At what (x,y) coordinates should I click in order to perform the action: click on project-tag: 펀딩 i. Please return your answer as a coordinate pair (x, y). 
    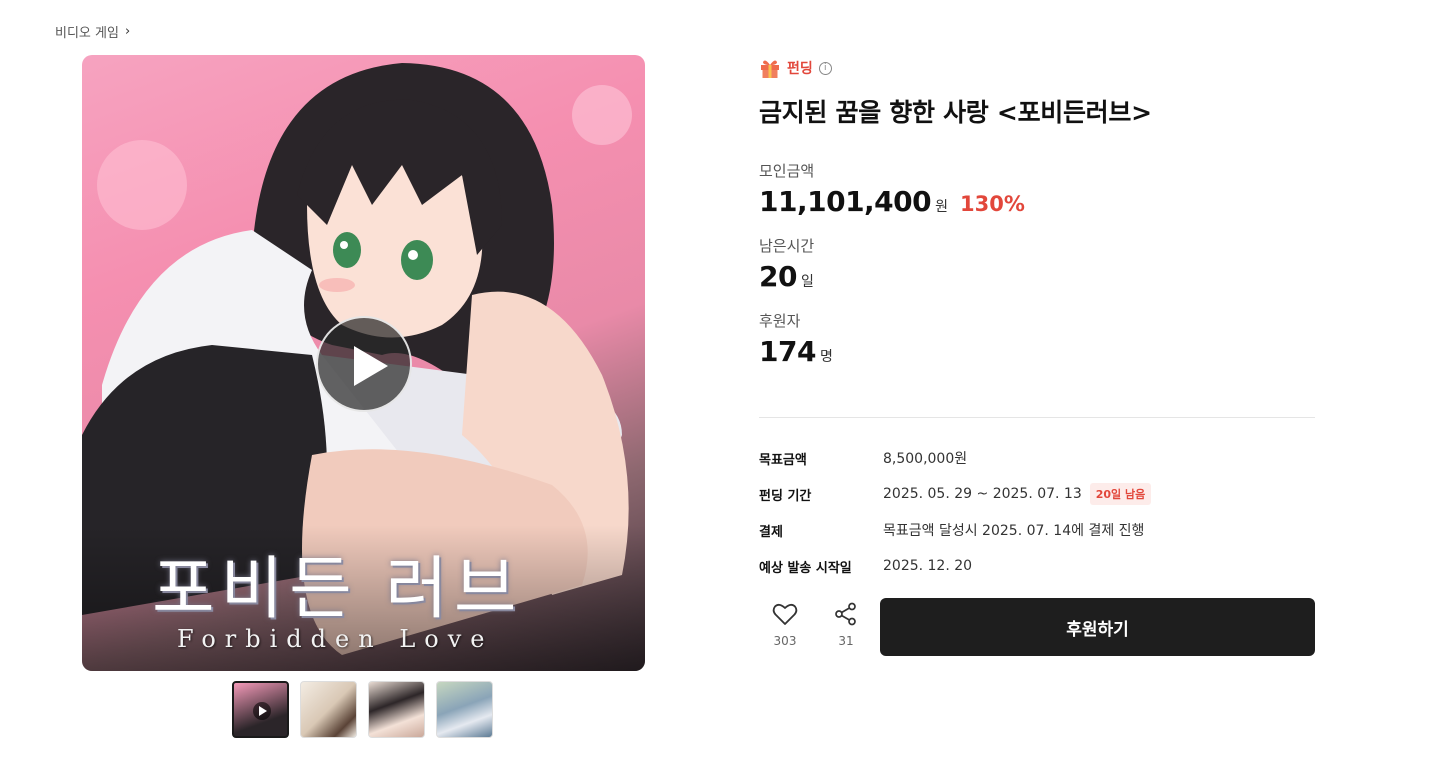
    Looking at the image, I should click on (1037, 68).